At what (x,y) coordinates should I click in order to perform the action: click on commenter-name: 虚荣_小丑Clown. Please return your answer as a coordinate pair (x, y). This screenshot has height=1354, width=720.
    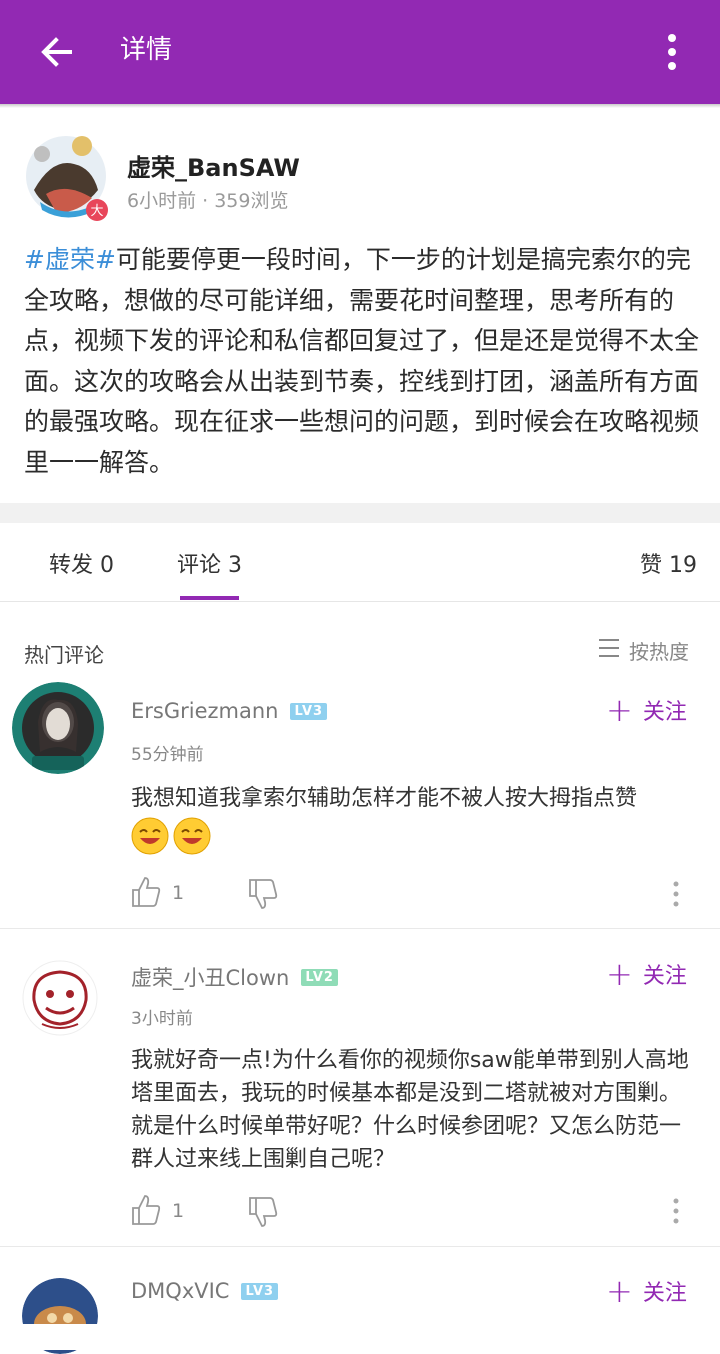
    Looking at the image, I should click on (210, 977).